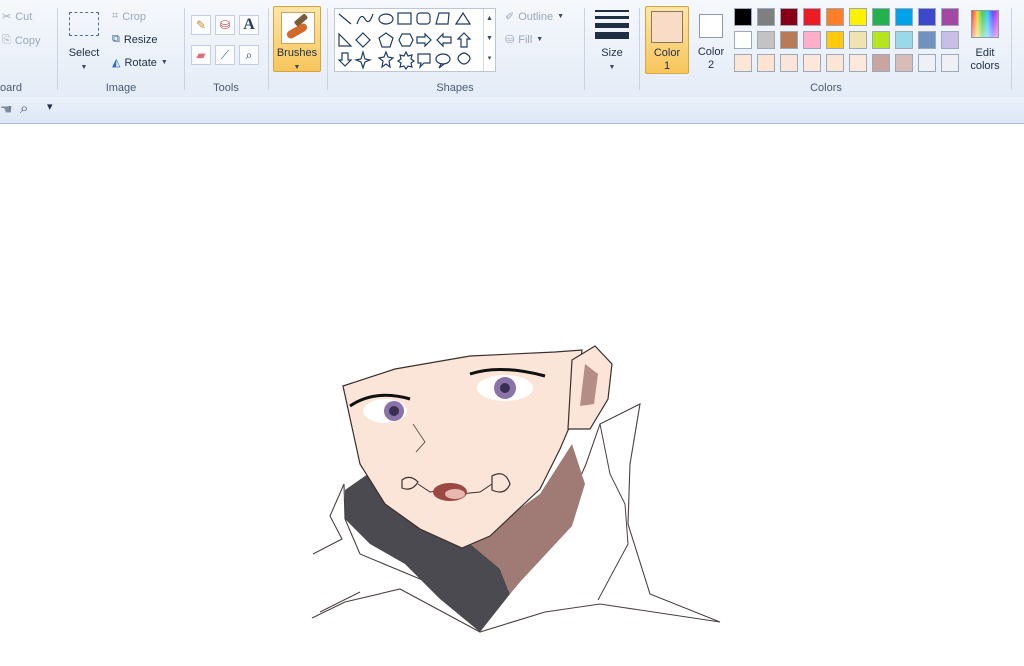  Describe the element at coordinates (455, 88) in the screenshot. I see `shapes-group-label: Shapes` at that location.